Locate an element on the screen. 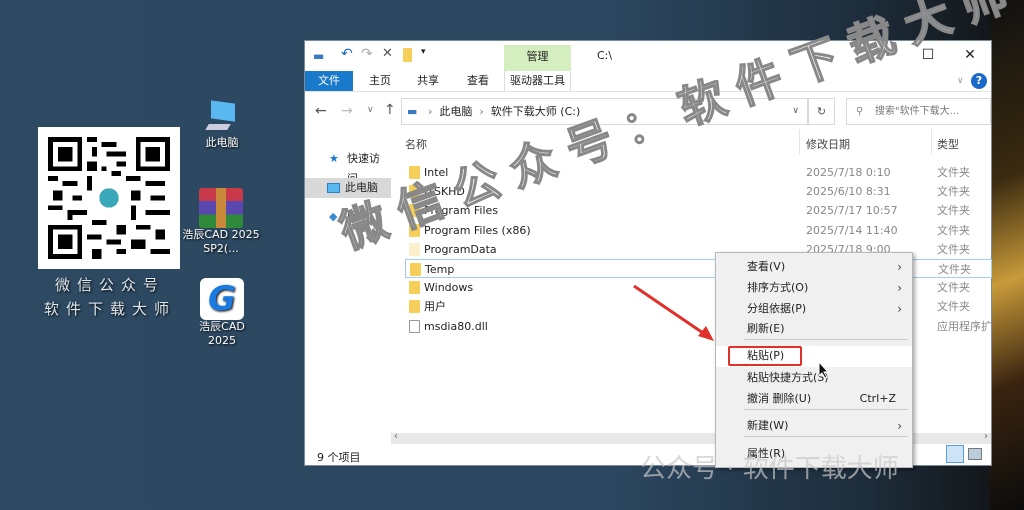 This screenshot has width=1024, height=510. menu-item-label: 查看(V) is located at coordinates (766, 266).